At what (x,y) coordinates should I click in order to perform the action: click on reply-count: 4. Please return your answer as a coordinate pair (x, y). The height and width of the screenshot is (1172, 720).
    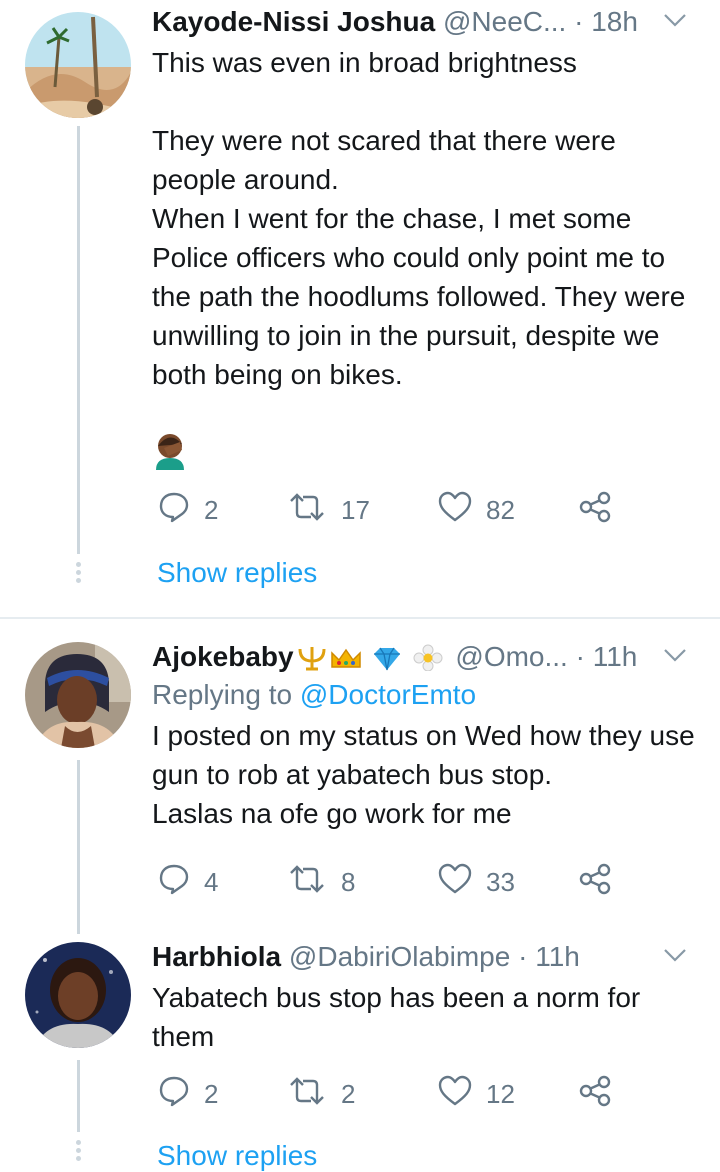
    Looking at the image, I should click on (211, 881).